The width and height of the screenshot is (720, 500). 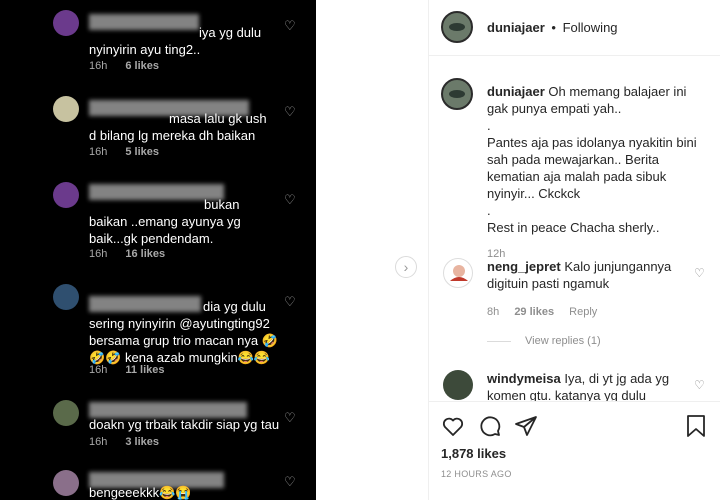 I want to click on comment-text: doakn yg trbaik takdir siap yg tau, so click(x=184, y=424).